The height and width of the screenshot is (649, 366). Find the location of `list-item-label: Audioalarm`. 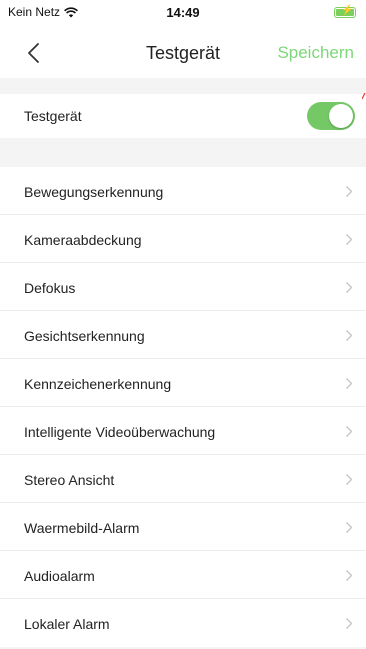

list-item-label: Audioalarm is located at coordinates (59, 576).